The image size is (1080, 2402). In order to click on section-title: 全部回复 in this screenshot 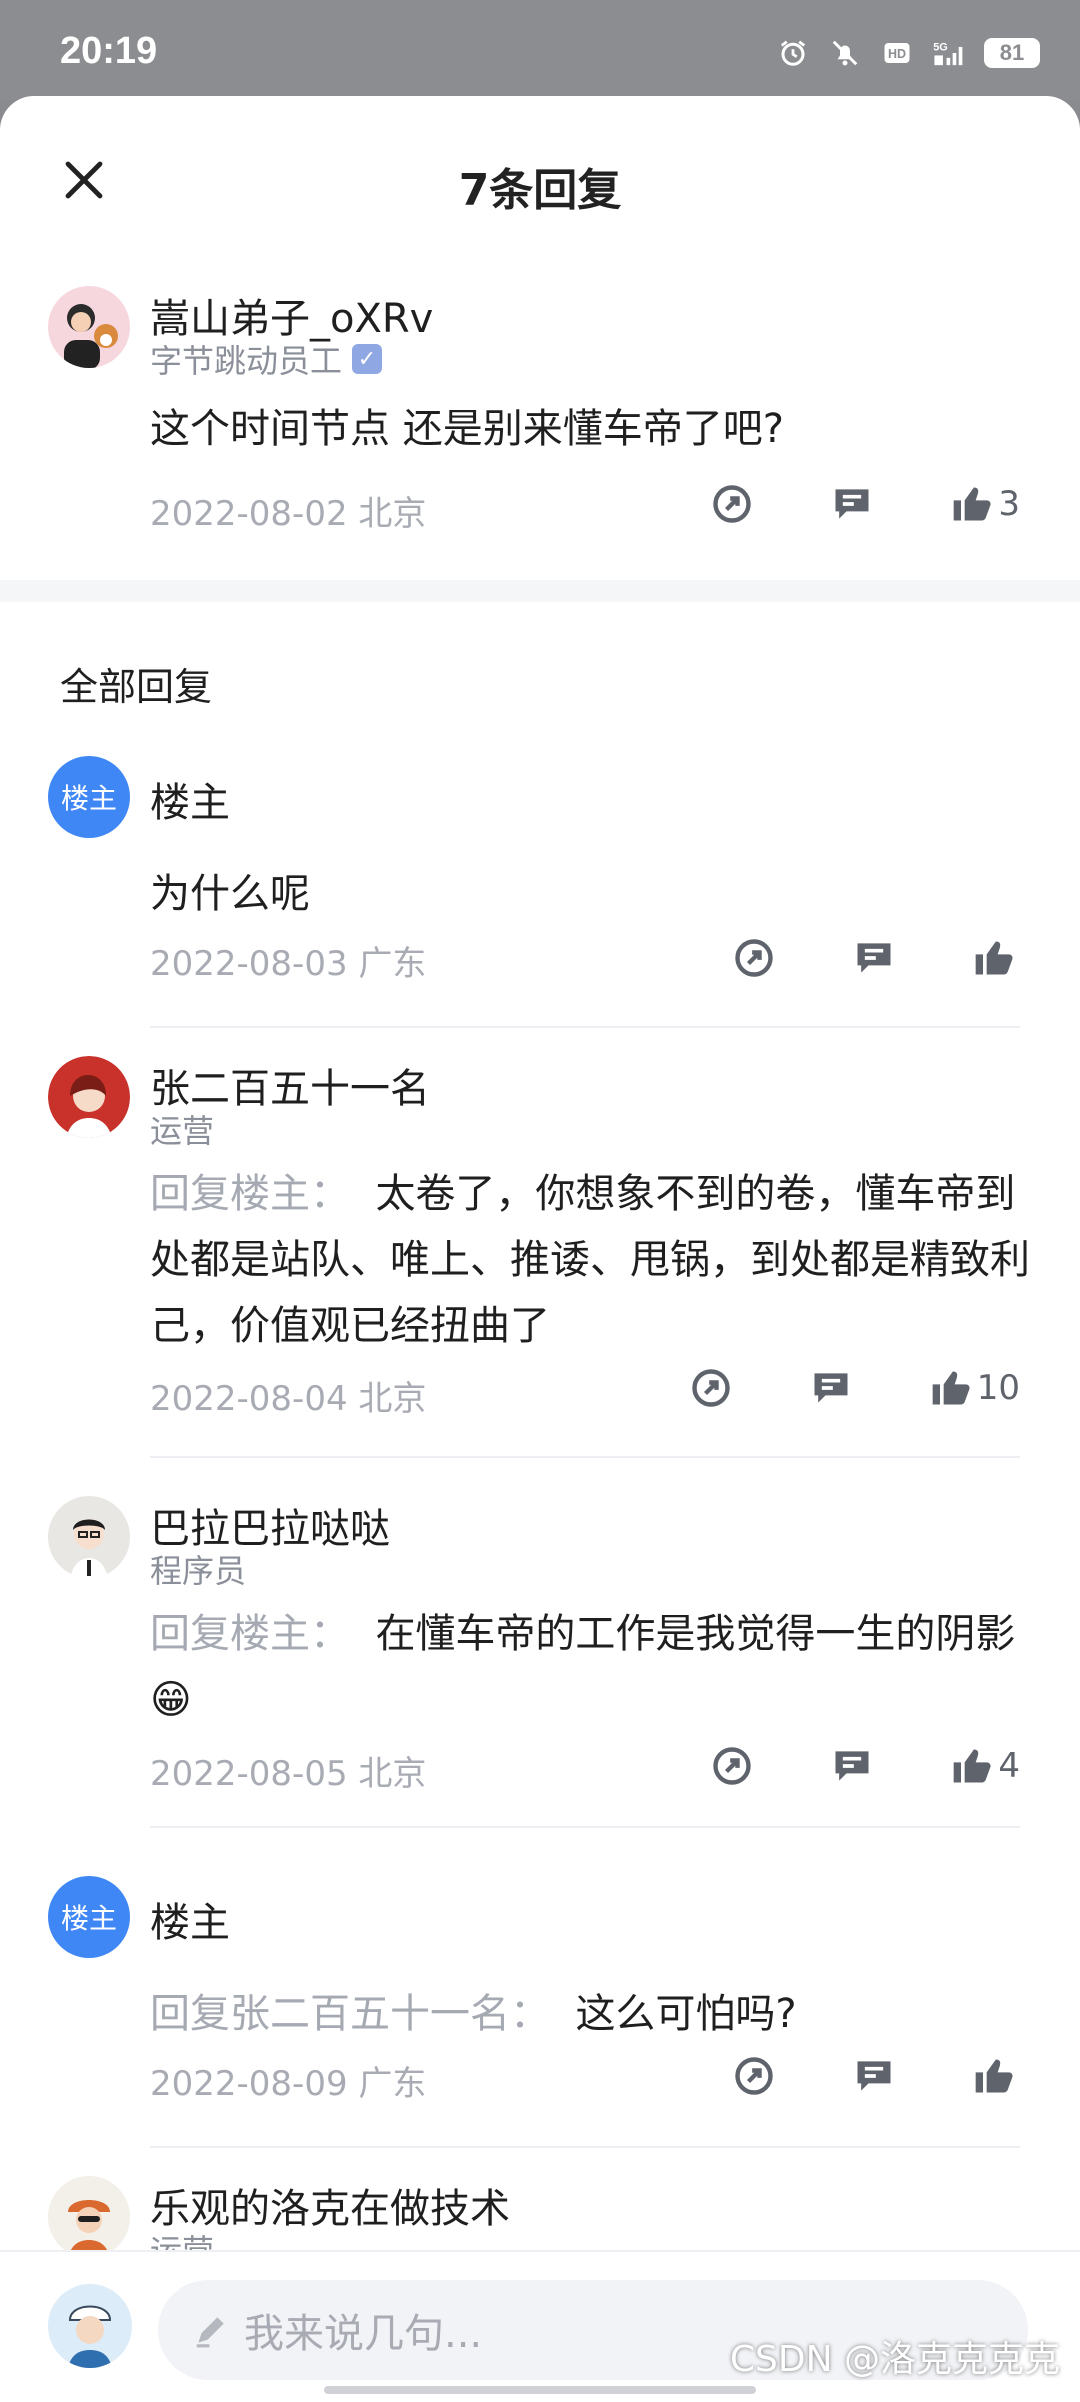, I will do `click(136, 687)`.